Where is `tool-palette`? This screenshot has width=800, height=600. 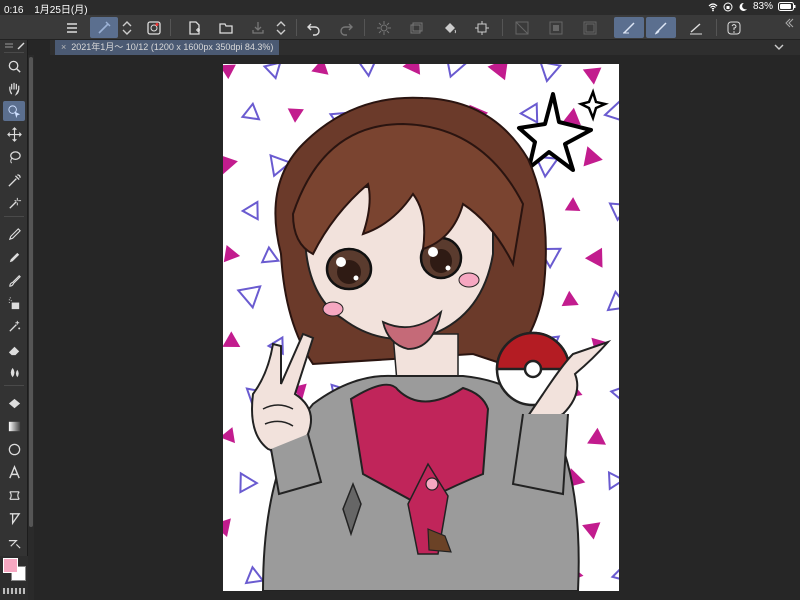
tool-palette is located at coordinates (14, 320).